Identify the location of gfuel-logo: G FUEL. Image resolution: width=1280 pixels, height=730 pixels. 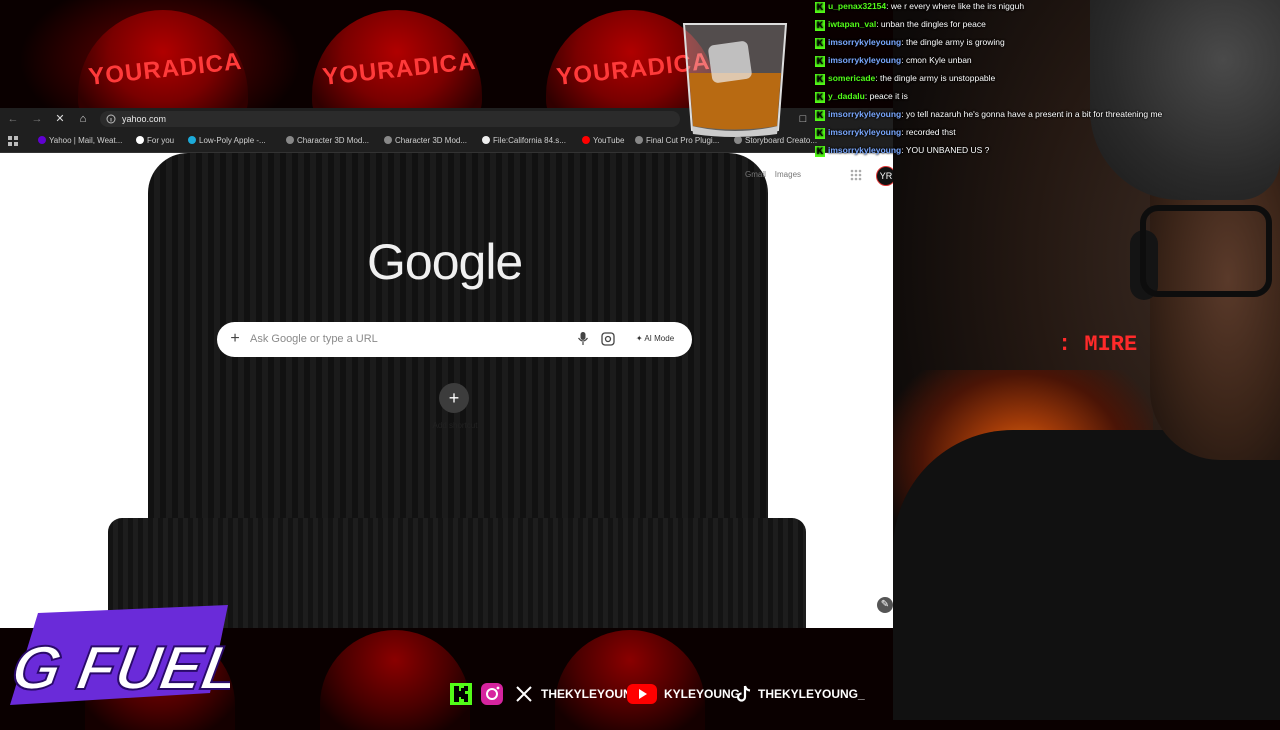
(120, 655).